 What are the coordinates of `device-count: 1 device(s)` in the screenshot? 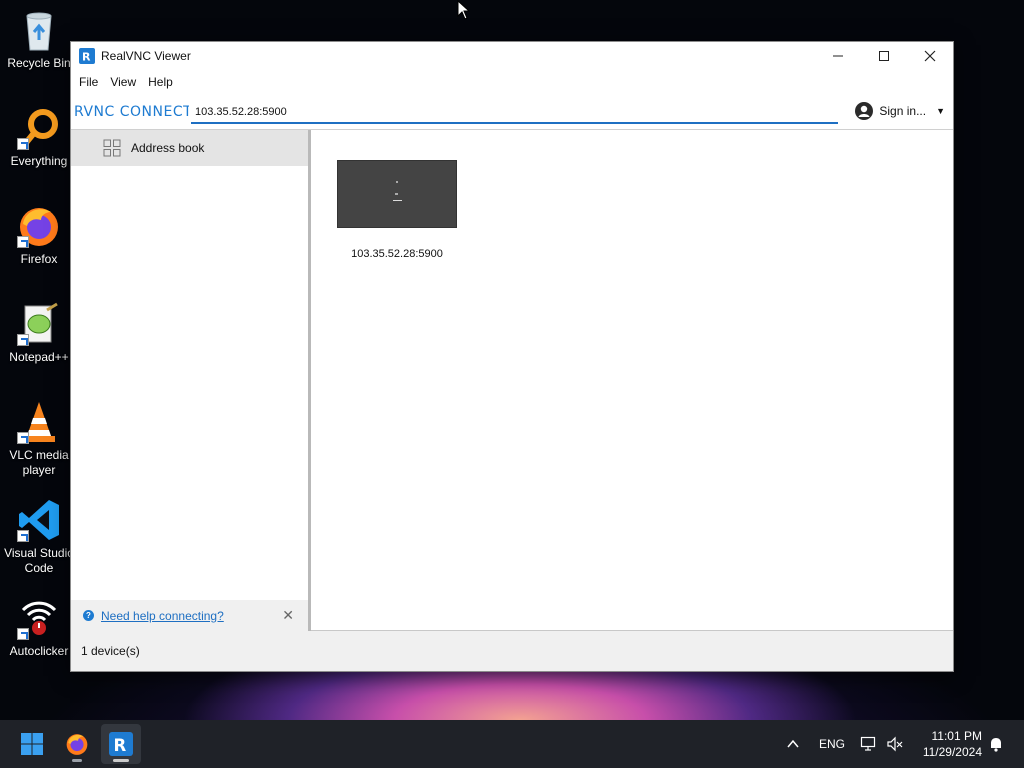 It's located at (110, 651).